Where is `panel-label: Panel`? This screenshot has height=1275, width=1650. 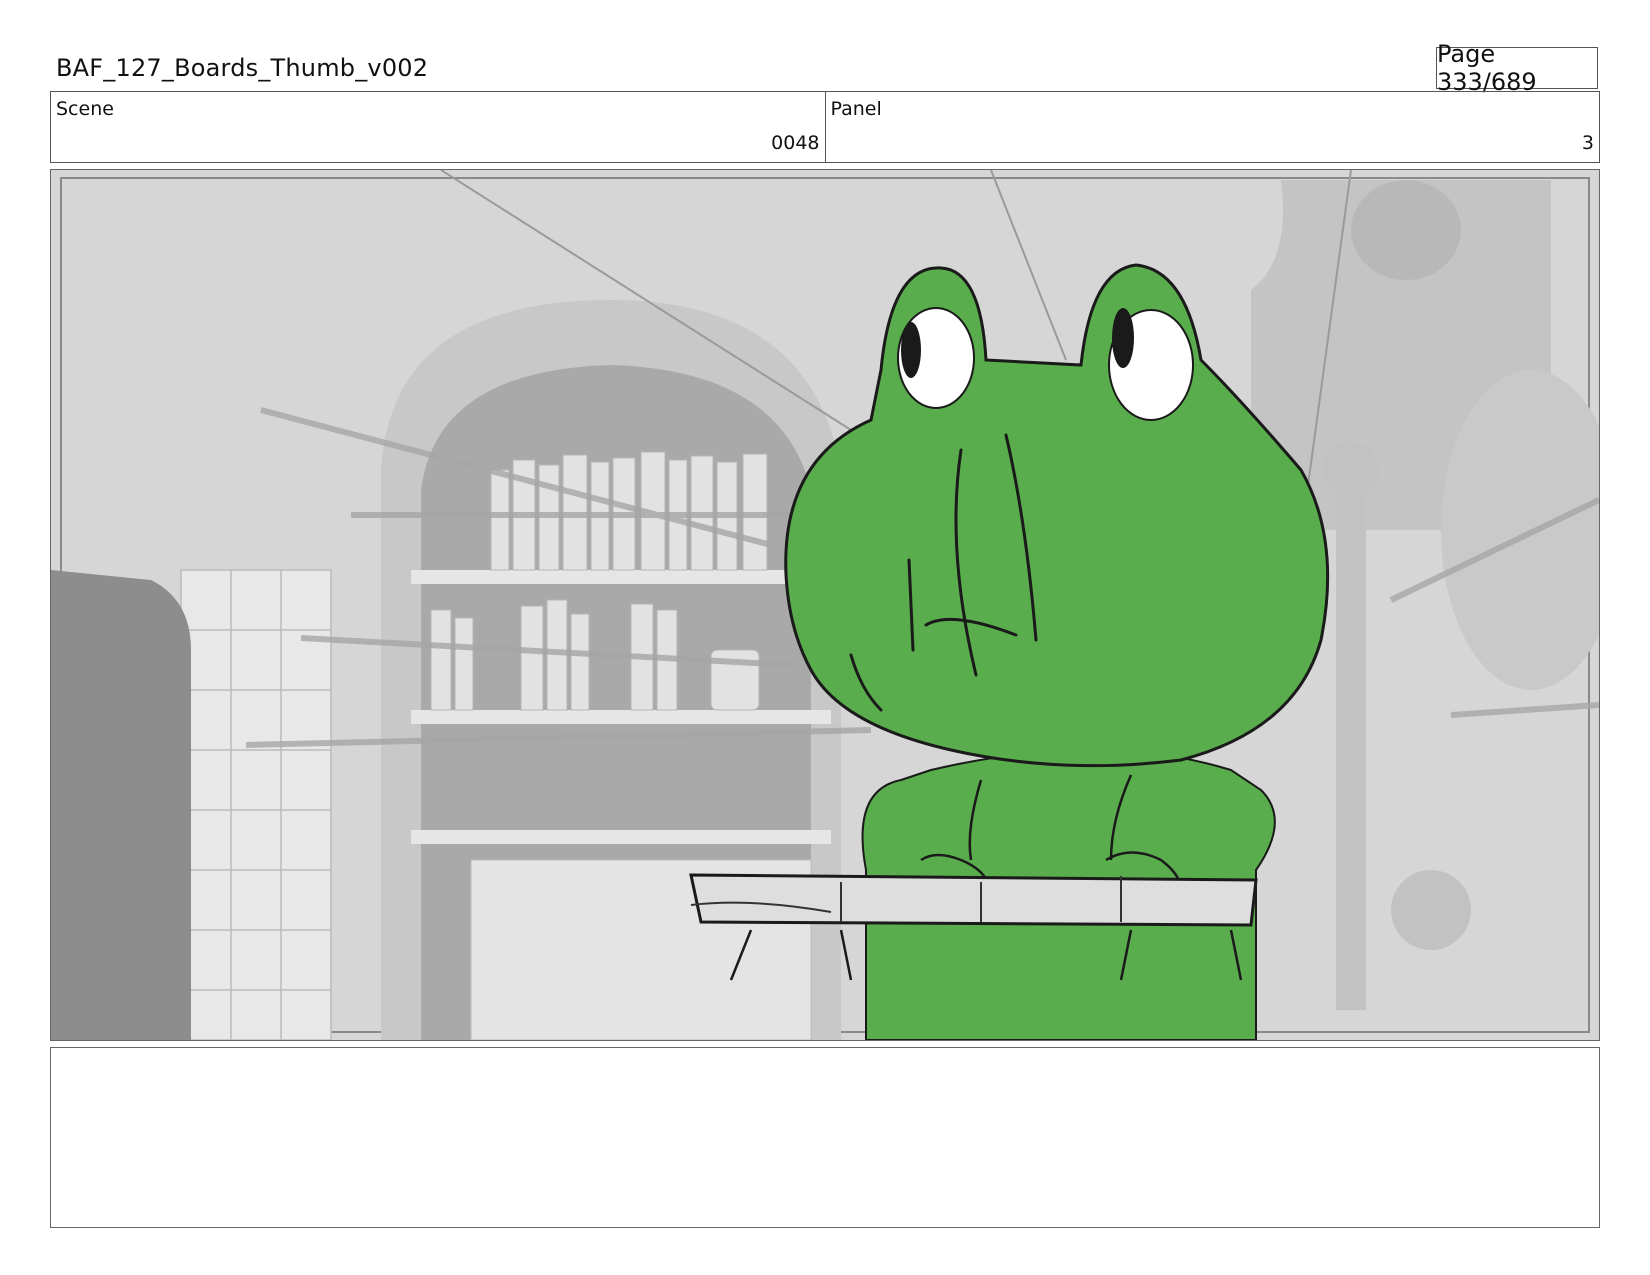 panel-label: Panel is located at coordinates (856, 109).